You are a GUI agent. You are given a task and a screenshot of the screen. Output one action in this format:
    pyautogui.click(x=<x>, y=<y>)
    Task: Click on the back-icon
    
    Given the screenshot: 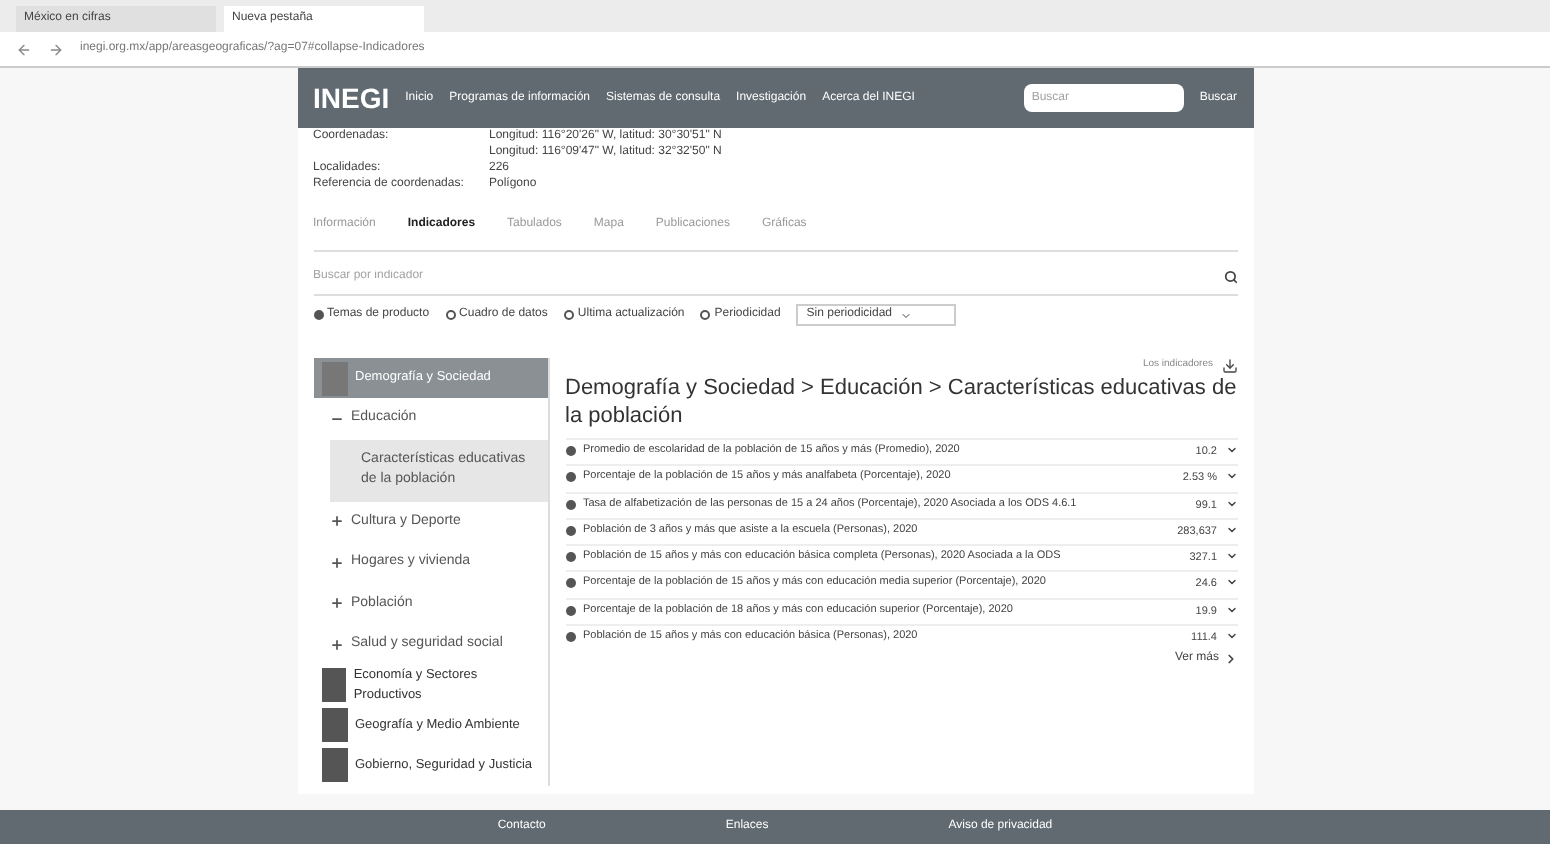 What is the action you would take?
    pyautogui.click(x=24, y=49)
    